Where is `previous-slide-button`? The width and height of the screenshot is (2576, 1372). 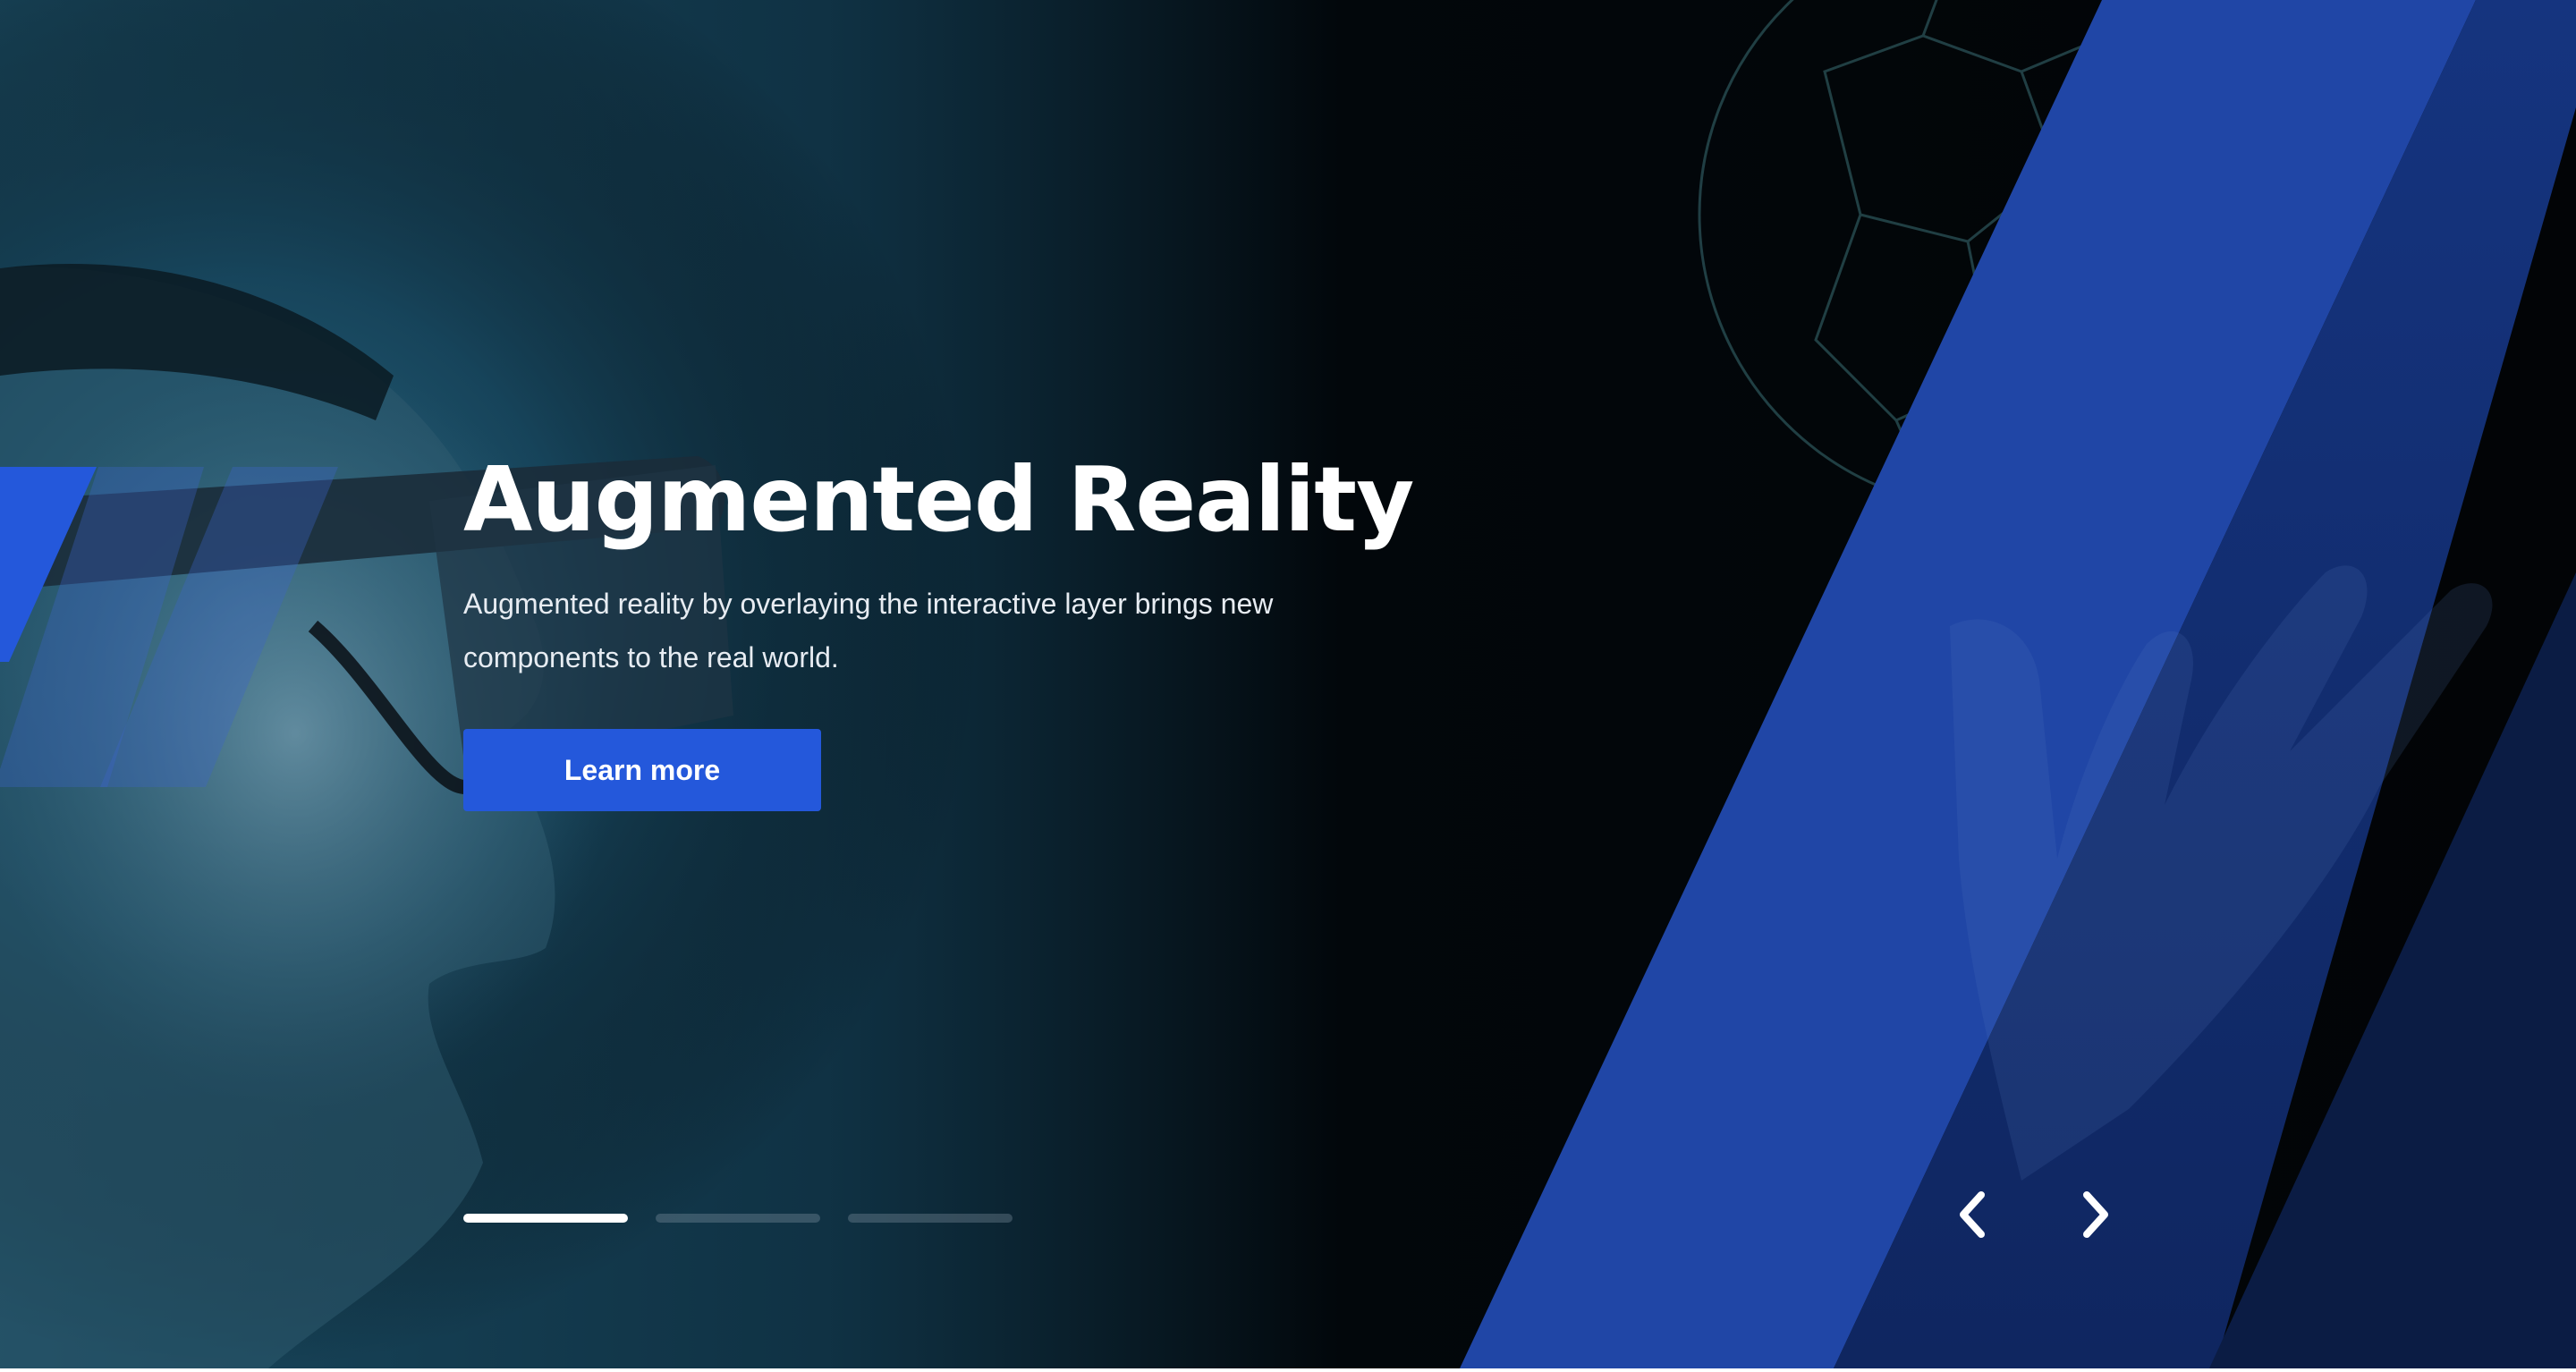 previous-slide-button is located at coordinates (1972, 1214).